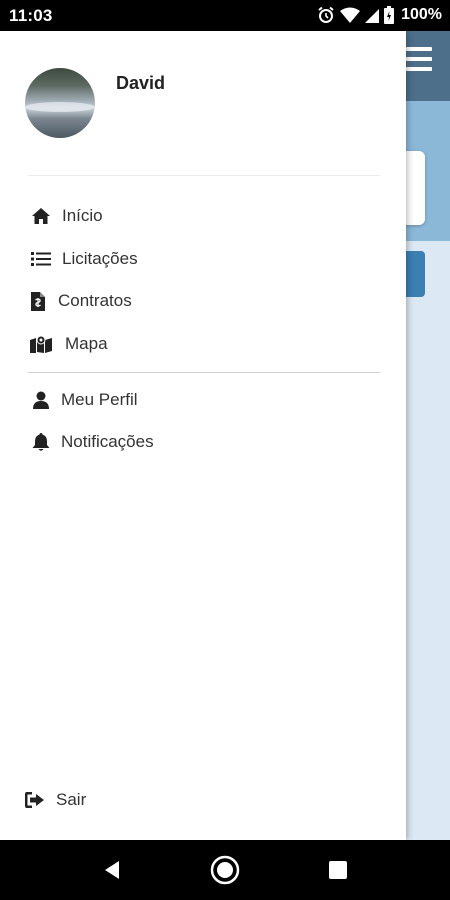  What do you see at coordinates (55, 800) in the screenshot?
I see `menu-item-sair: Sair` at bounding box center [55, 800].